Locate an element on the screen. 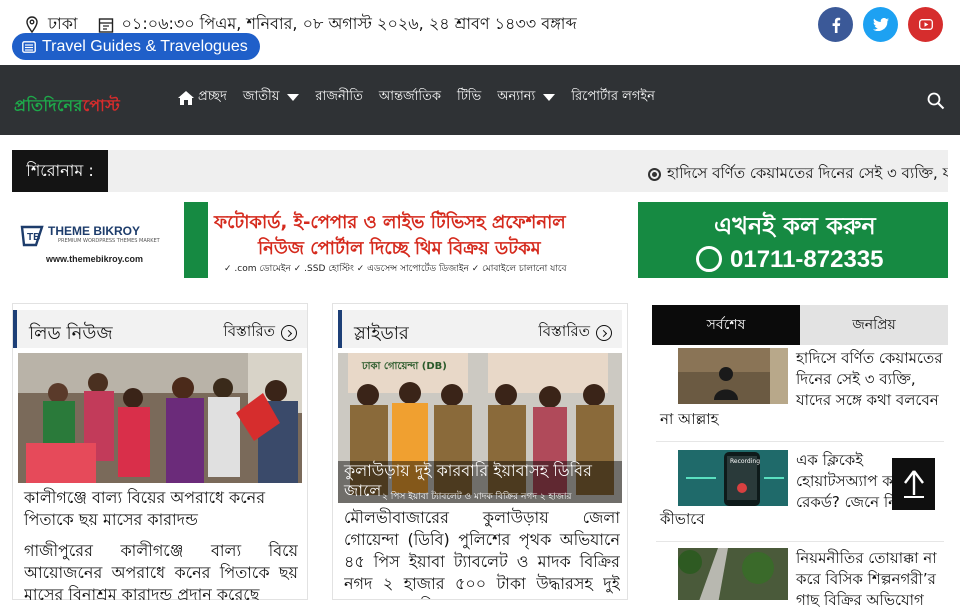 Image resolution: width=960 pixels, height=611 pixels. tab-latest: সর্বশেষ is located at coordinates (726, 325).